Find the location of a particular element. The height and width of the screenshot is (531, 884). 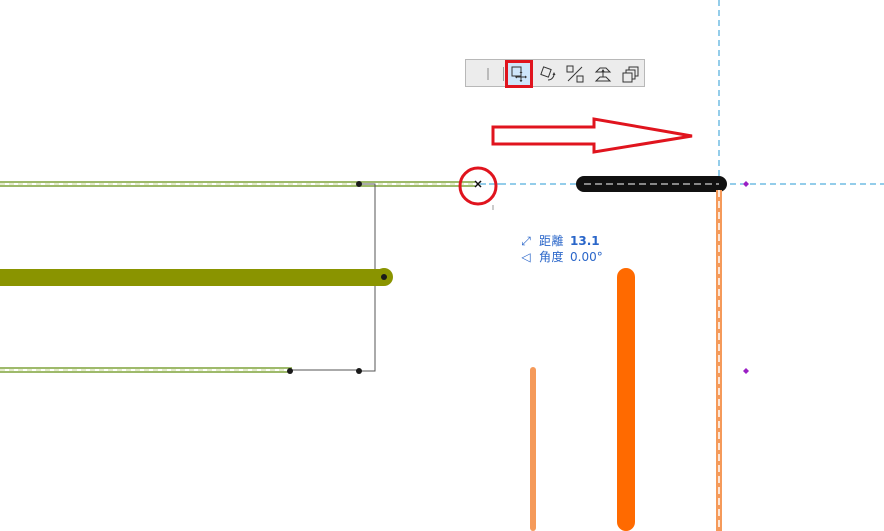

toolbar-divider is located at coordinates (503, 74).